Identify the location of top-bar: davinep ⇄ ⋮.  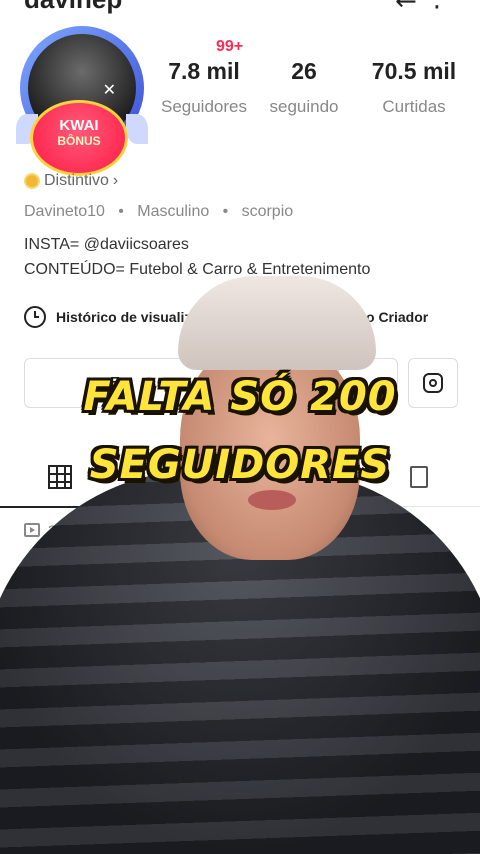
(240, 10).